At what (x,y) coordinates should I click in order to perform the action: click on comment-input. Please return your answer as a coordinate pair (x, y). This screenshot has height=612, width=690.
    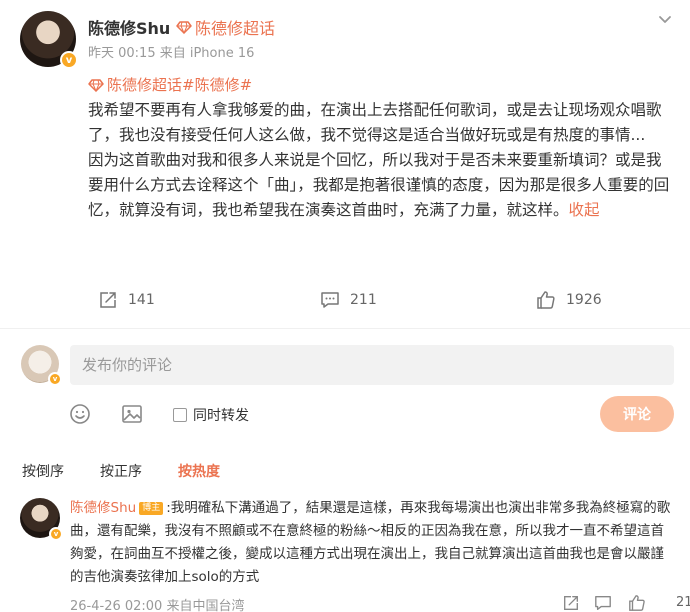
    Looking at the image, I should click on (372, 365).